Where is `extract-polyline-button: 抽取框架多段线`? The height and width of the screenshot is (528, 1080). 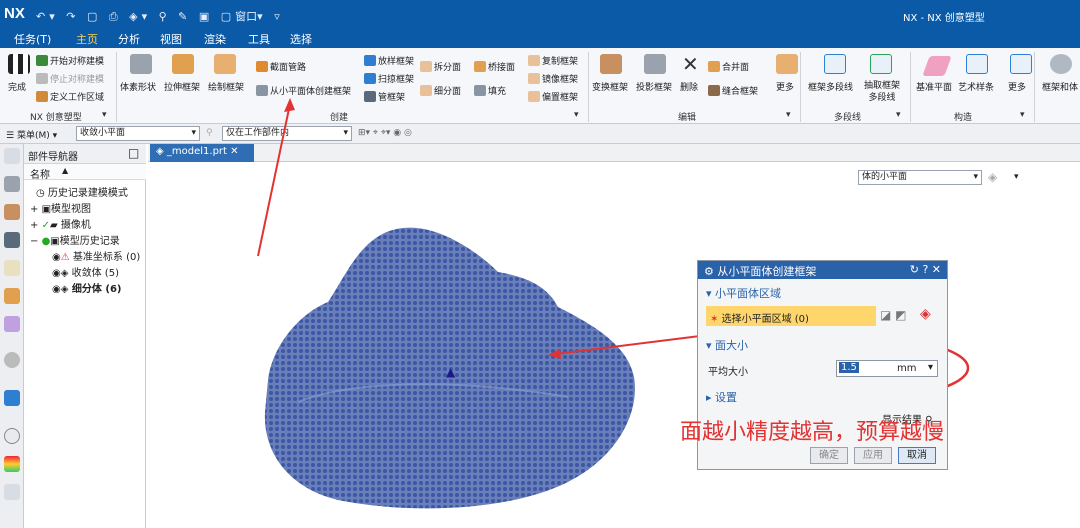
extract-polyline-button: 抽取框架多段线 is located at coordinates (882, 92).